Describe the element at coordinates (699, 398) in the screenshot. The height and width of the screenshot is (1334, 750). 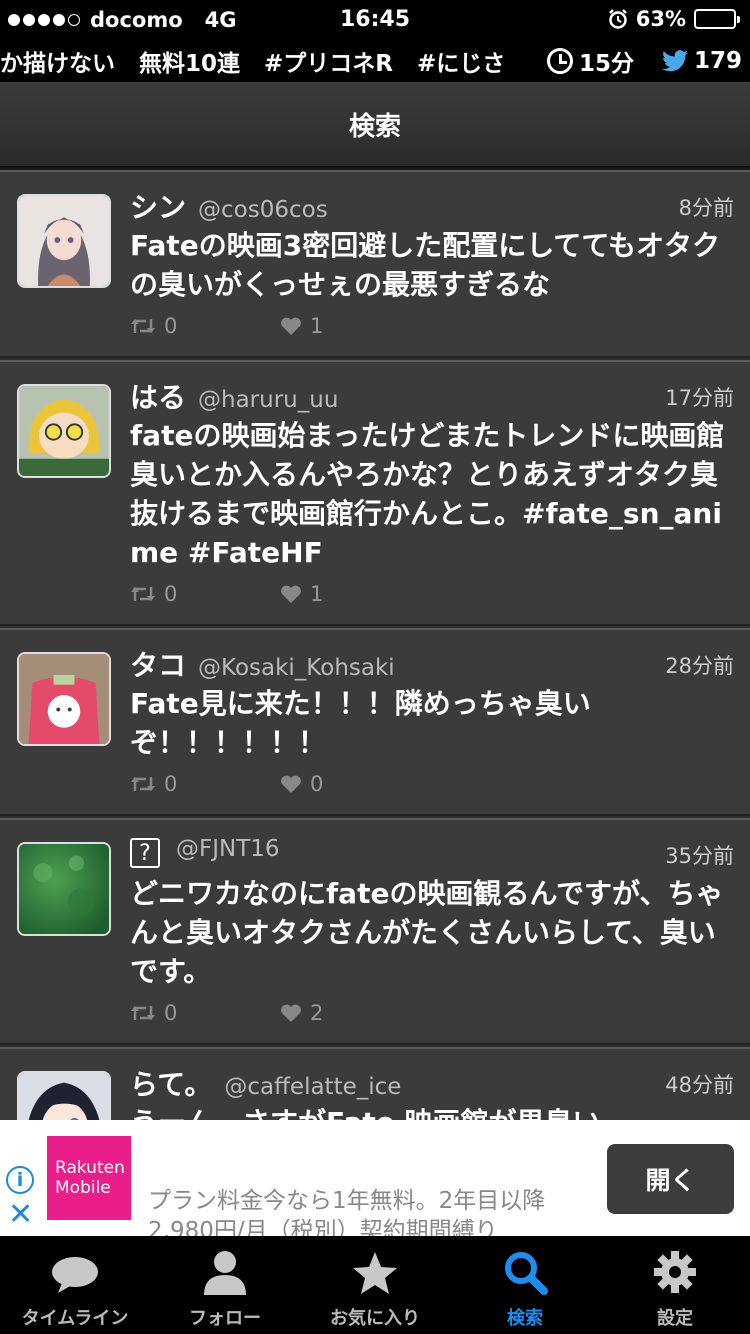
I see `tweet-timestamp: 17分前` at that location.